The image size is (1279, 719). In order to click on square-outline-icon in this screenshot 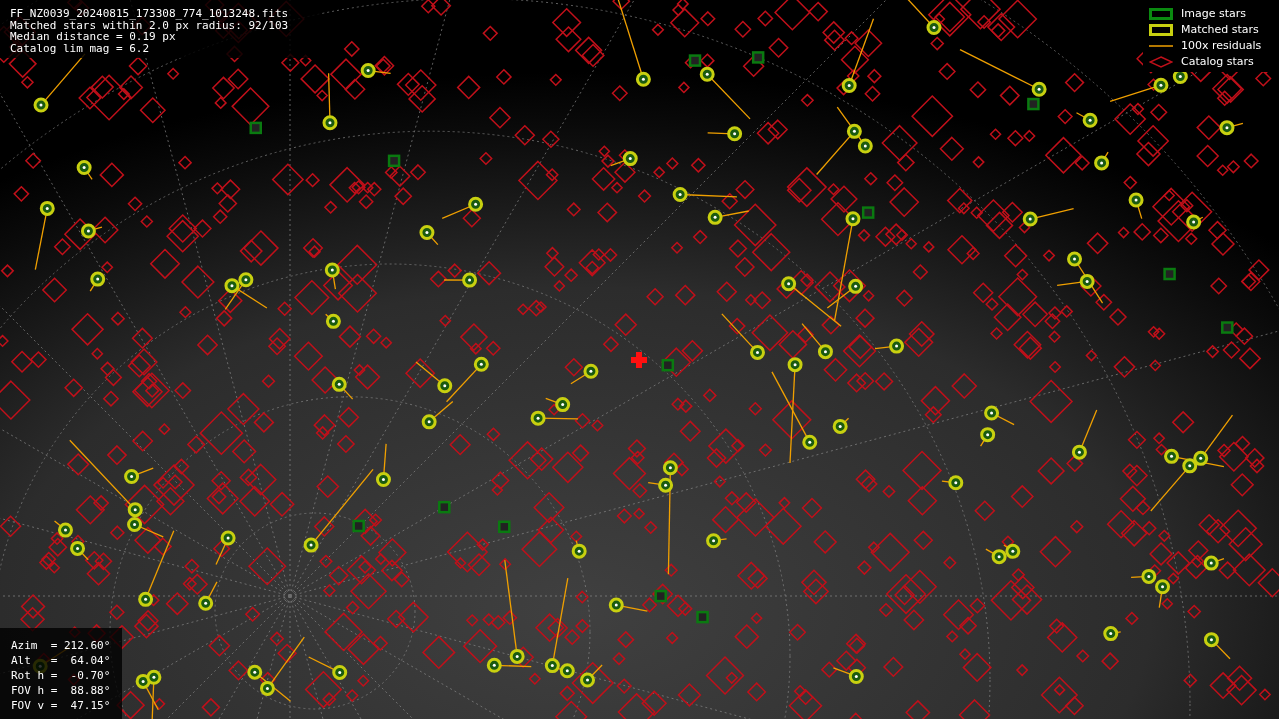, I will do `click(1161, 14)`.